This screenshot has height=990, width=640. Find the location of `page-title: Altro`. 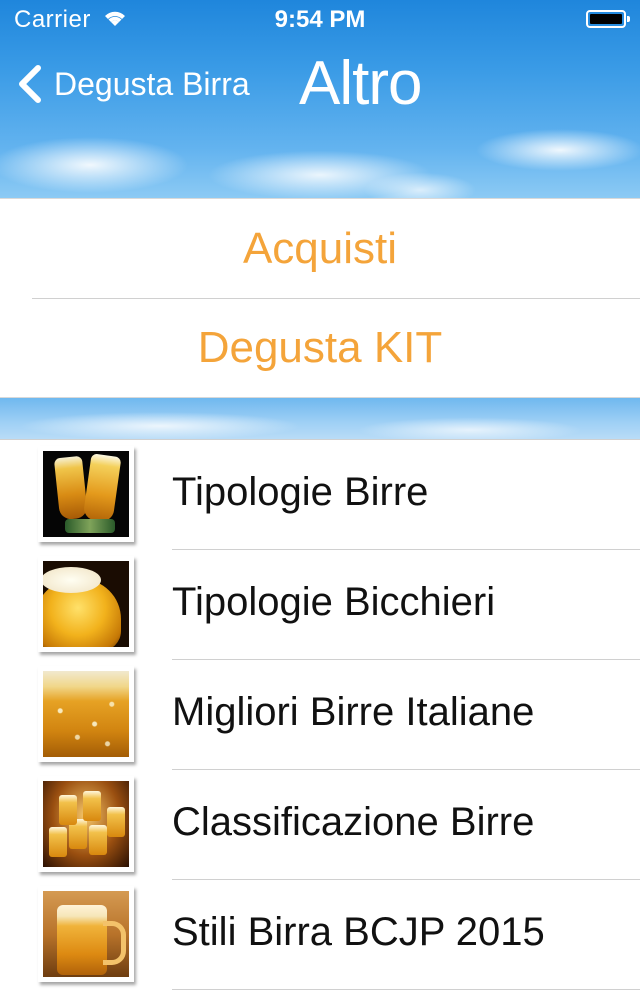

page-title: Altro is located at coordinates (360, 83).